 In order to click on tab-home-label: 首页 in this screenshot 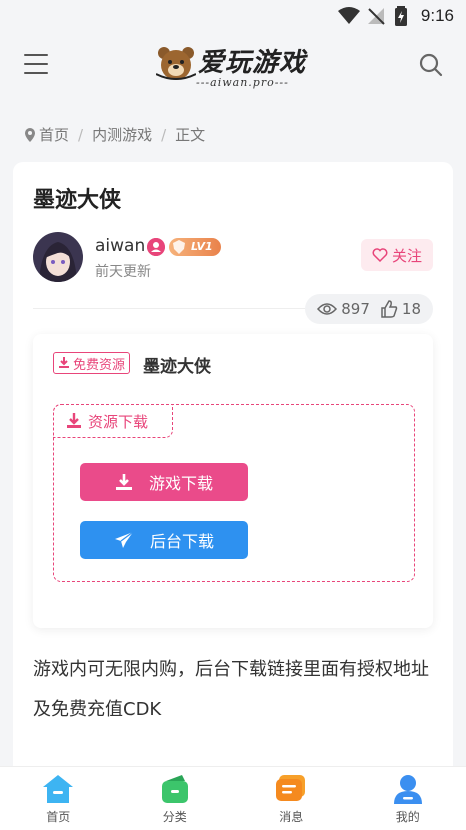, I will do `click(58, 817)`.